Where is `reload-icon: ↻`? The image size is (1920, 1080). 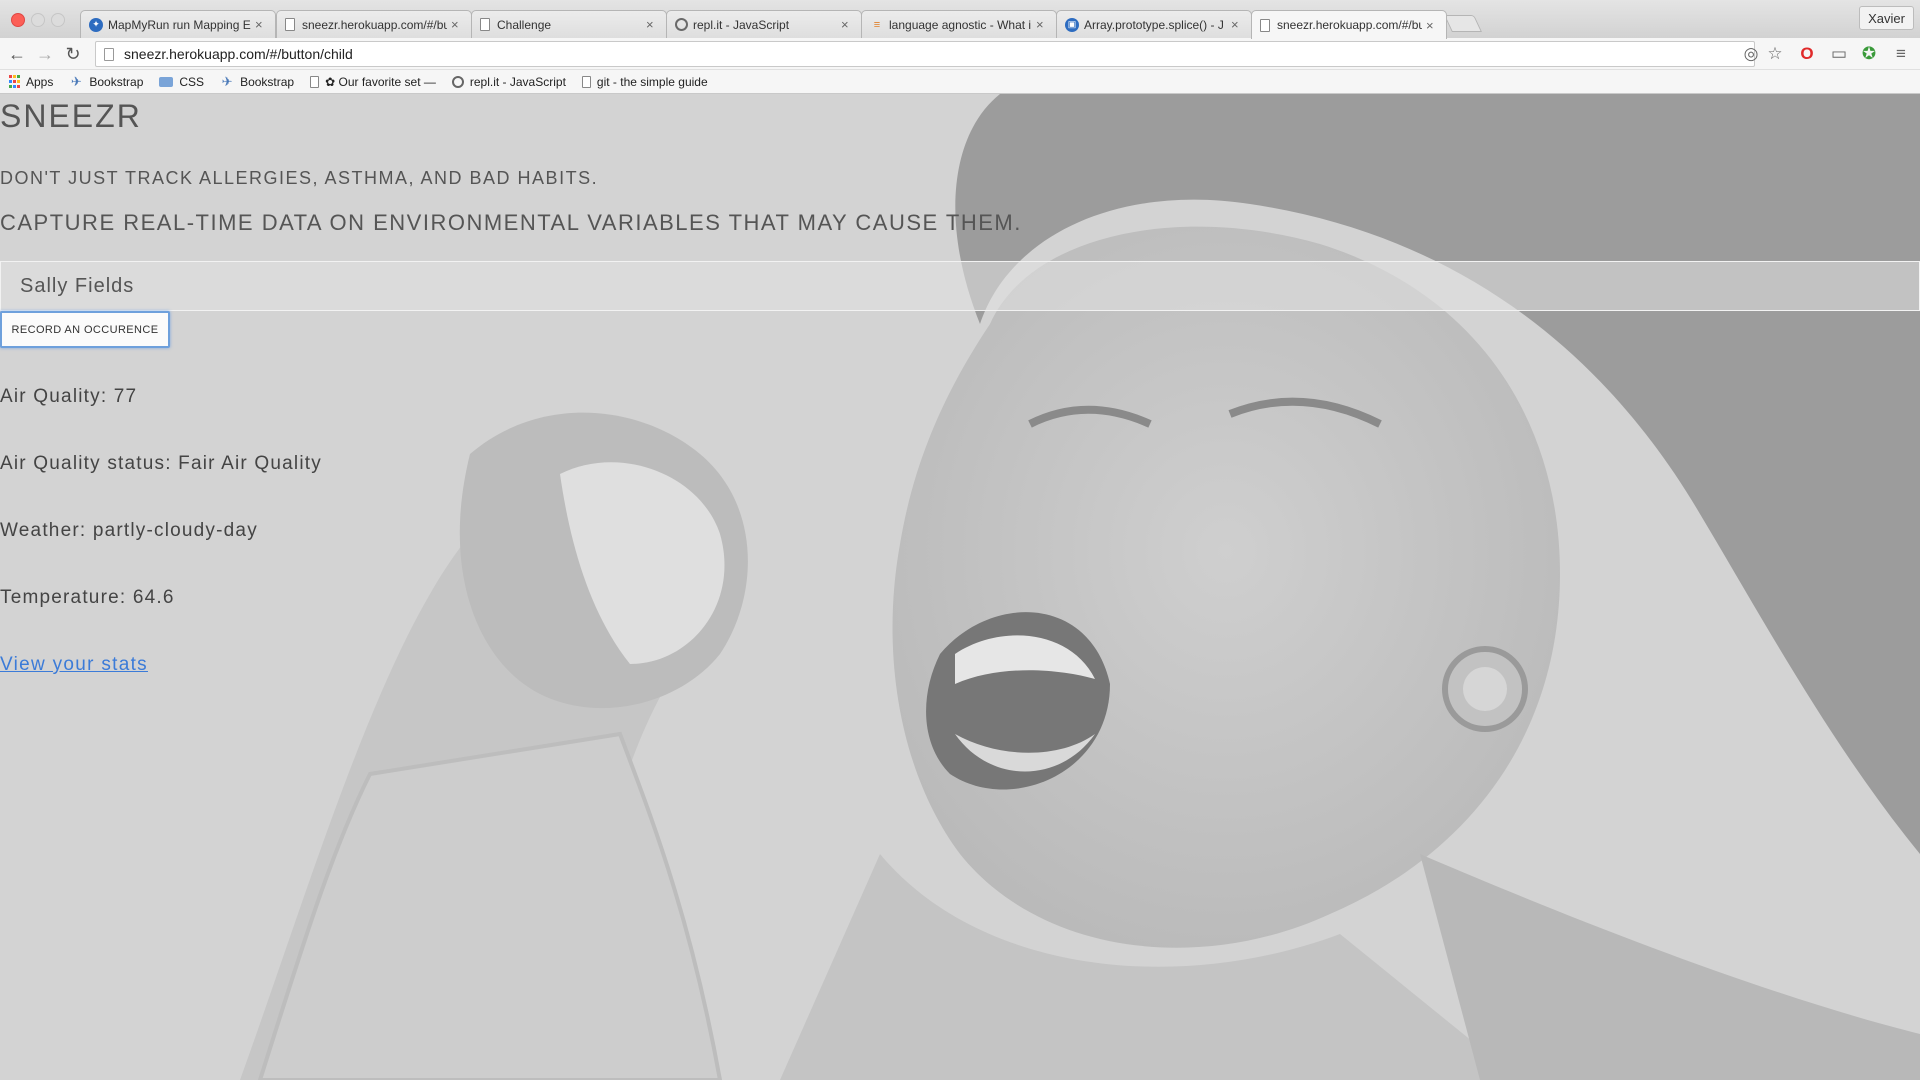 reload-icon: ↻ is located at coordinates (73, 54).